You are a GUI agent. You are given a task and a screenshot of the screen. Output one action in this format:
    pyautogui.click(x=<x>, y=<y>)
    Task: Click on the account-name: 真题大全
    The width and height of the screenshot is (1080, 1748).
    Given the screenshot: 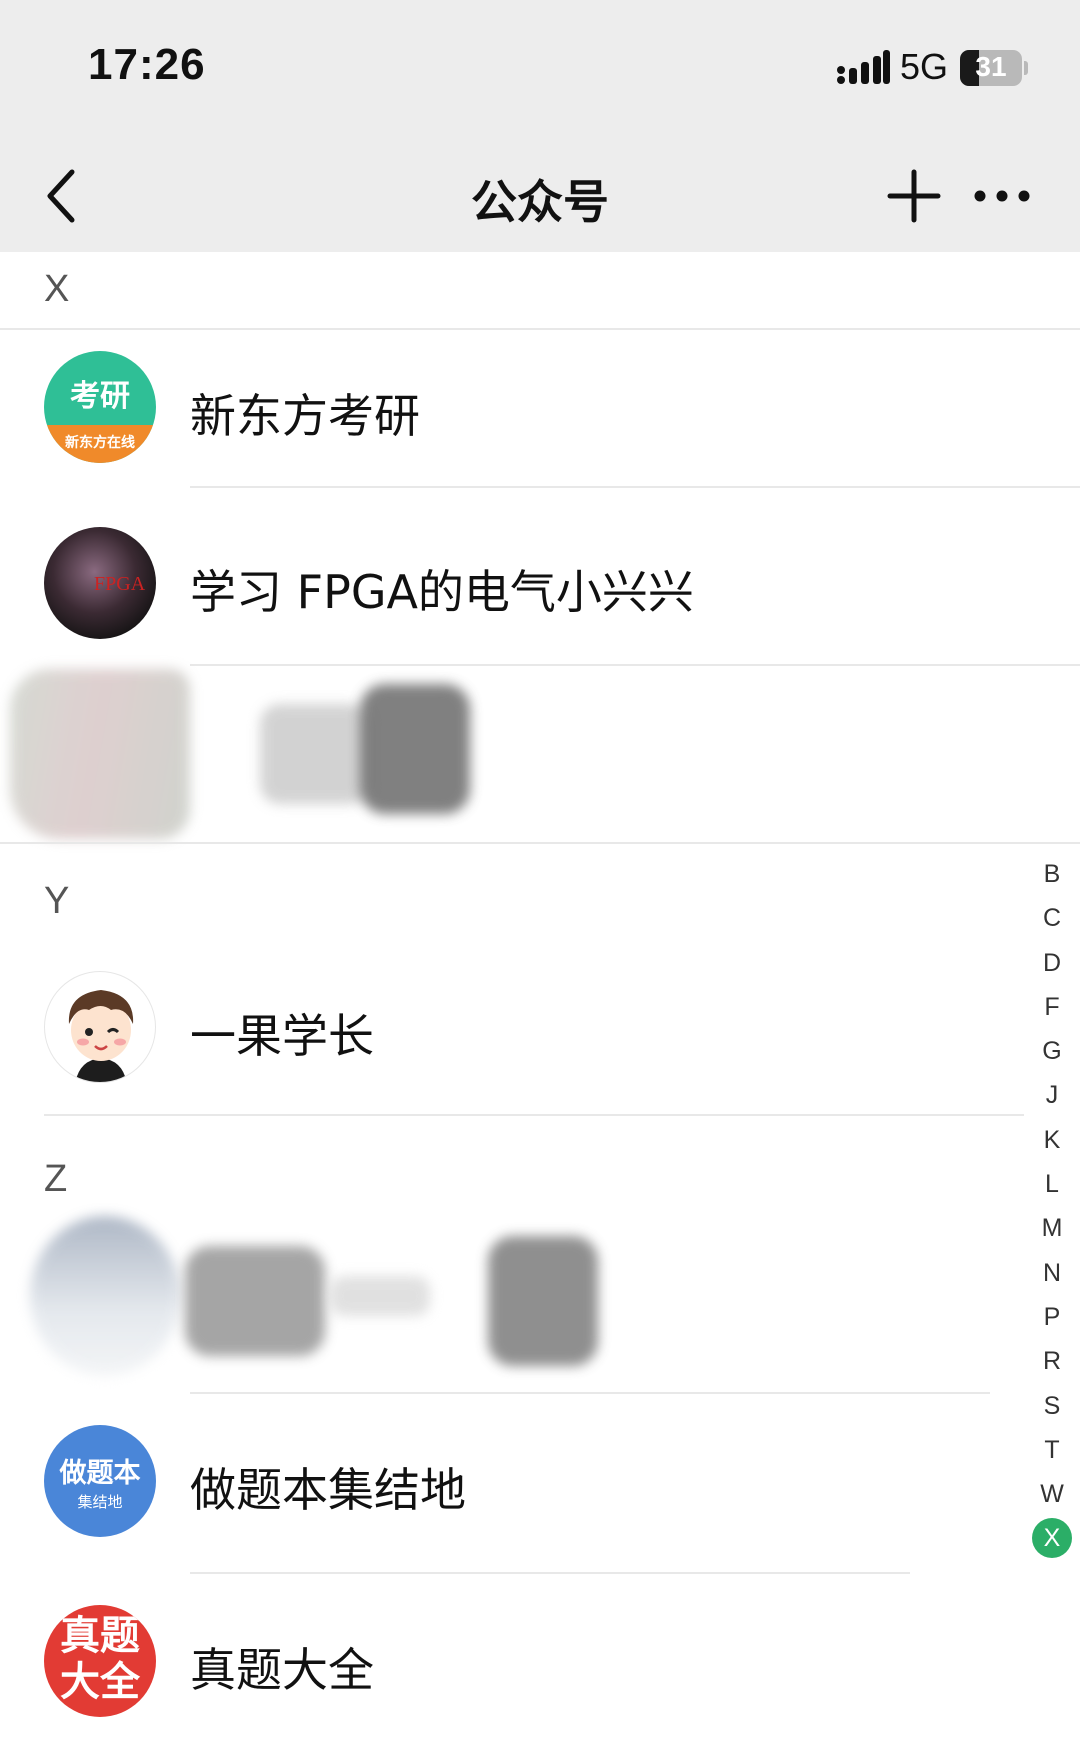 What is the action you would take?
    pyautogui.click(x=282, y=1670)
    